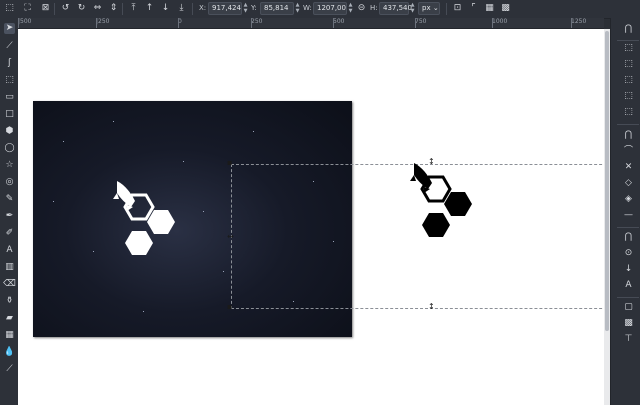 This screenshot has width=640, height=405. I want to click on unit-select: px ⌄, so click(429, 8).